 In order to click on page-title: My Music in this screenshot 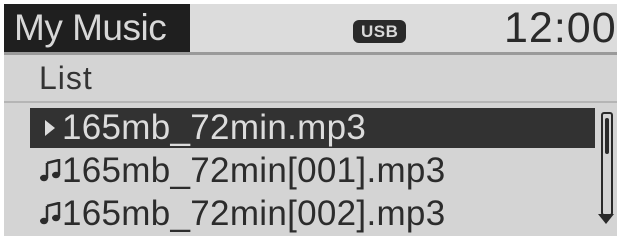, I will do `click(90, 27)`.